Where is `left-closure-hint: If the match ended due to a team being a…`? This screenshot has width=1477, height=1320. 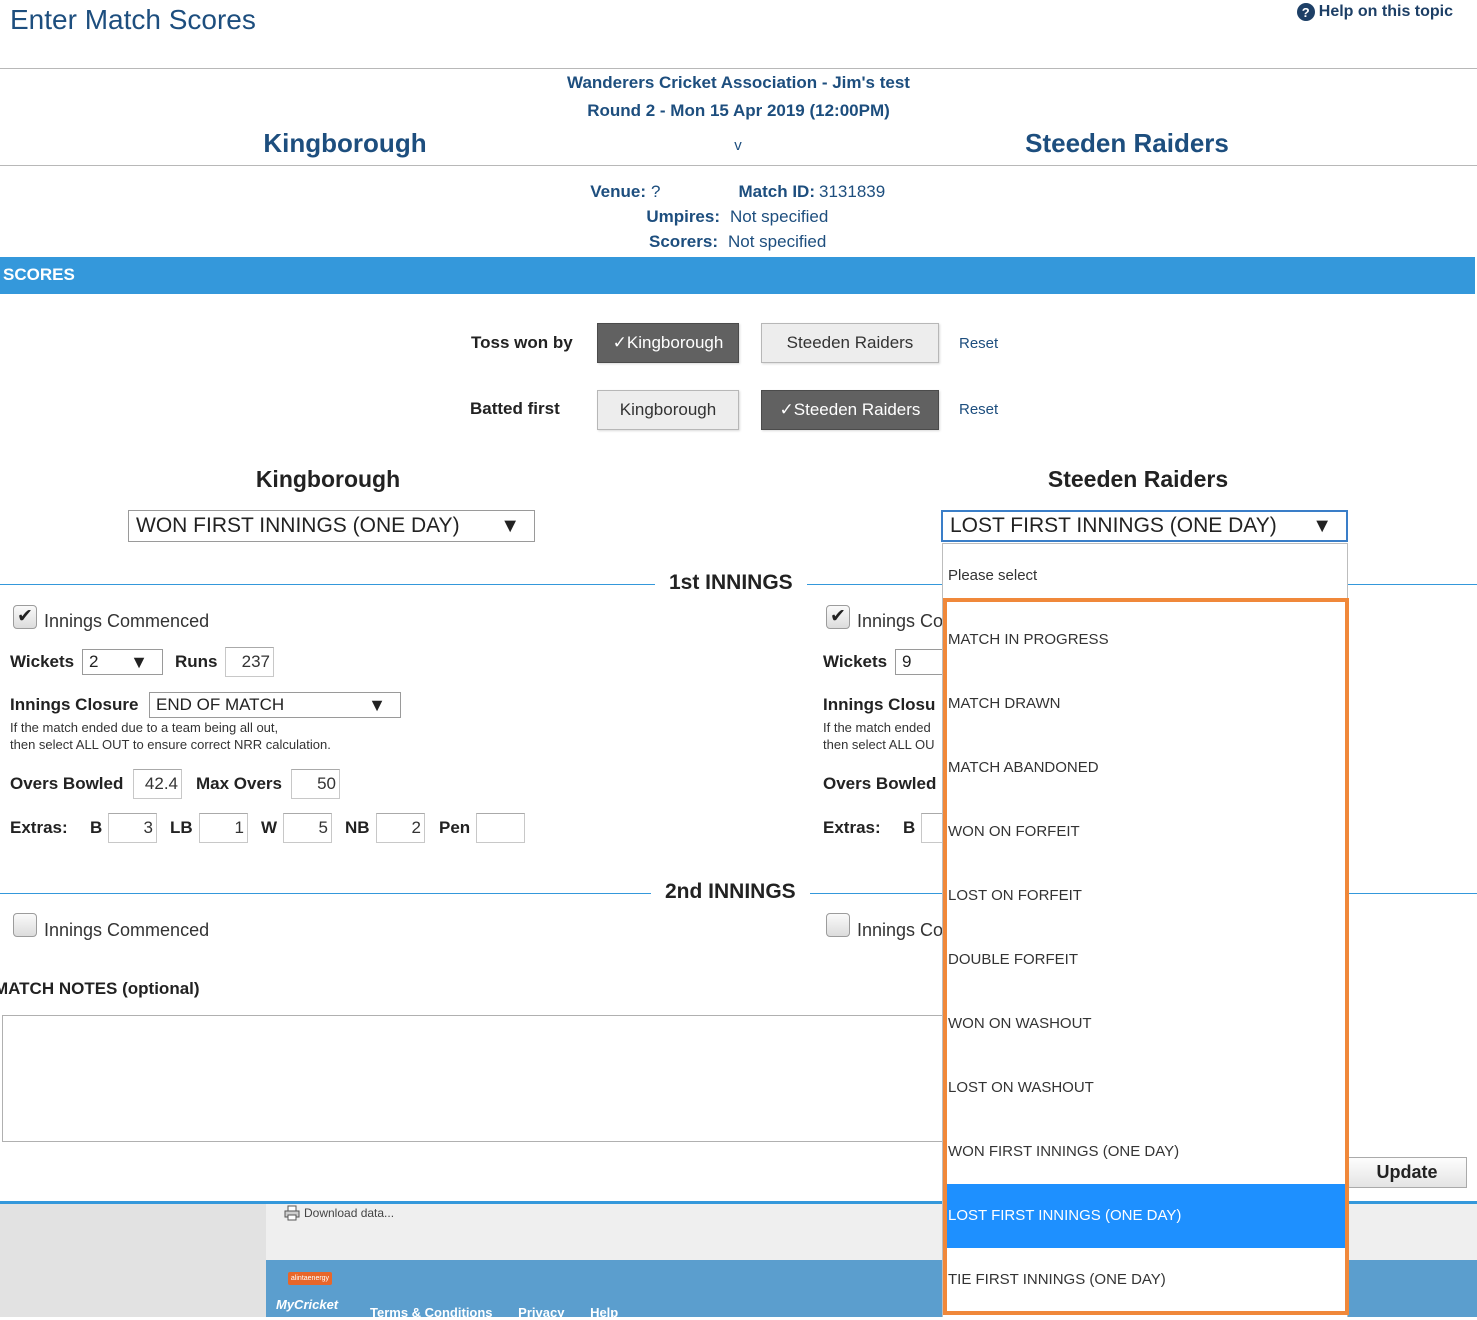
left-closure-hint: If the match ended due to a team being a… is located at coordinates (170, 736).